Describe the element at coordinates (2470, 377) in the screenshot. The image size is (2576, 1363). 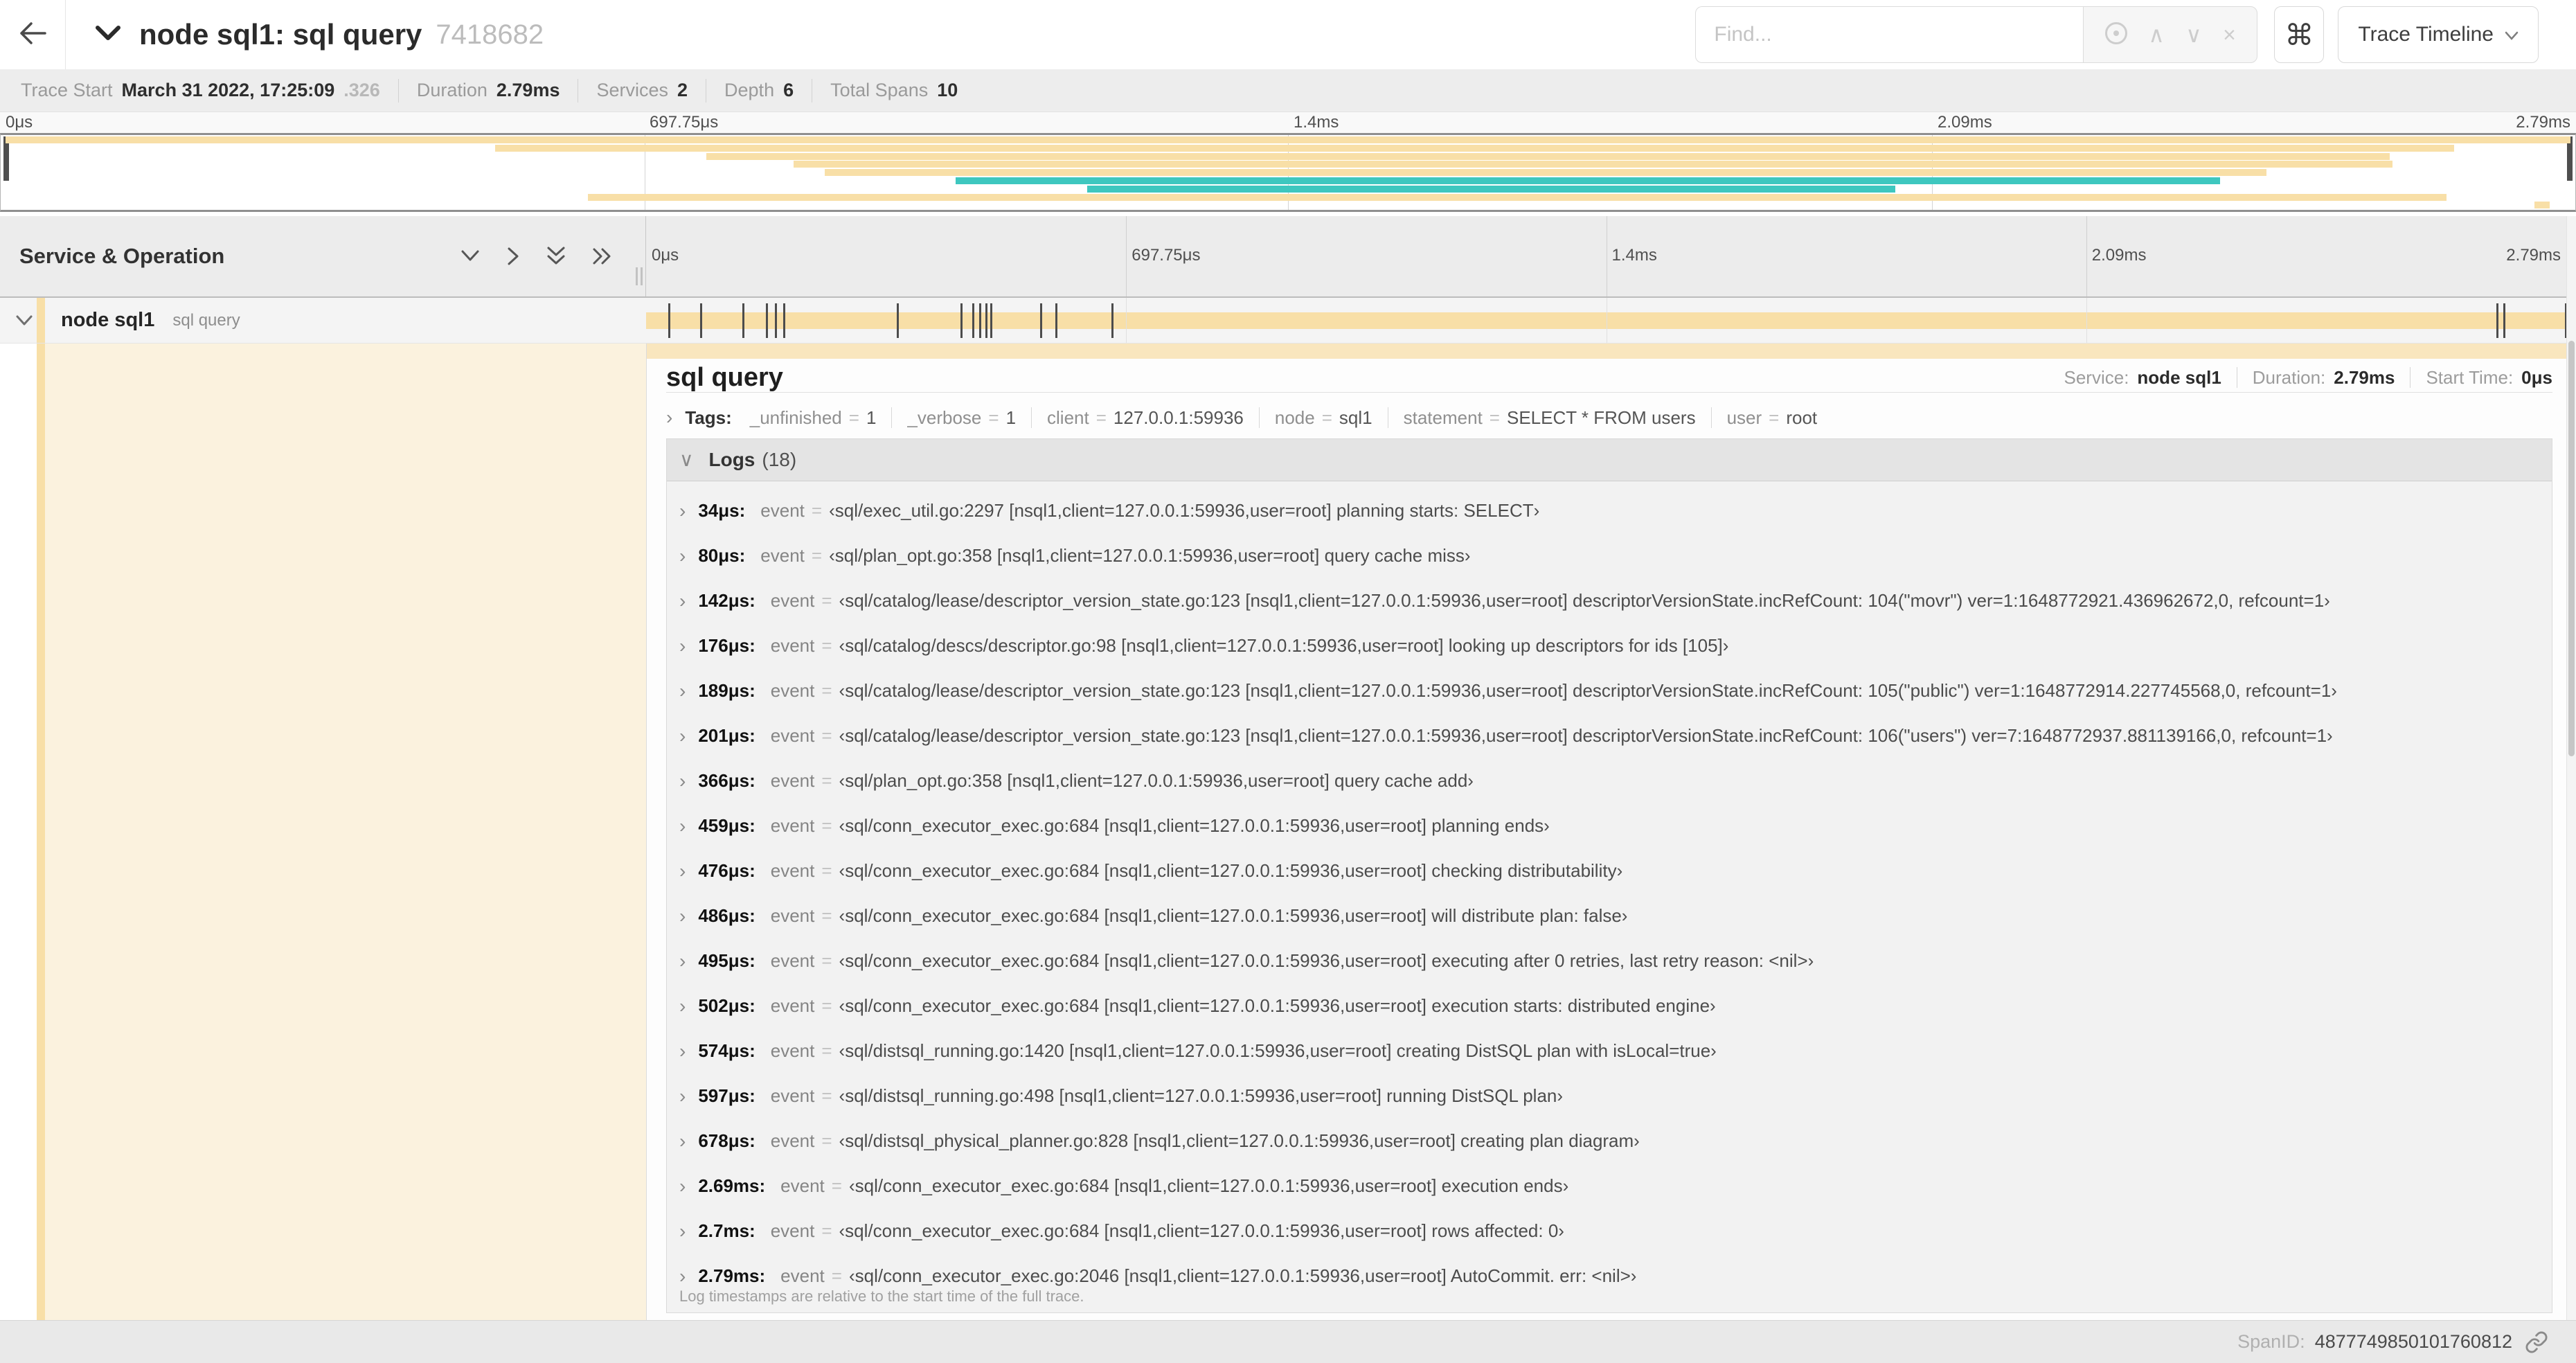
I see `meta-label: Start Time:` at that location.